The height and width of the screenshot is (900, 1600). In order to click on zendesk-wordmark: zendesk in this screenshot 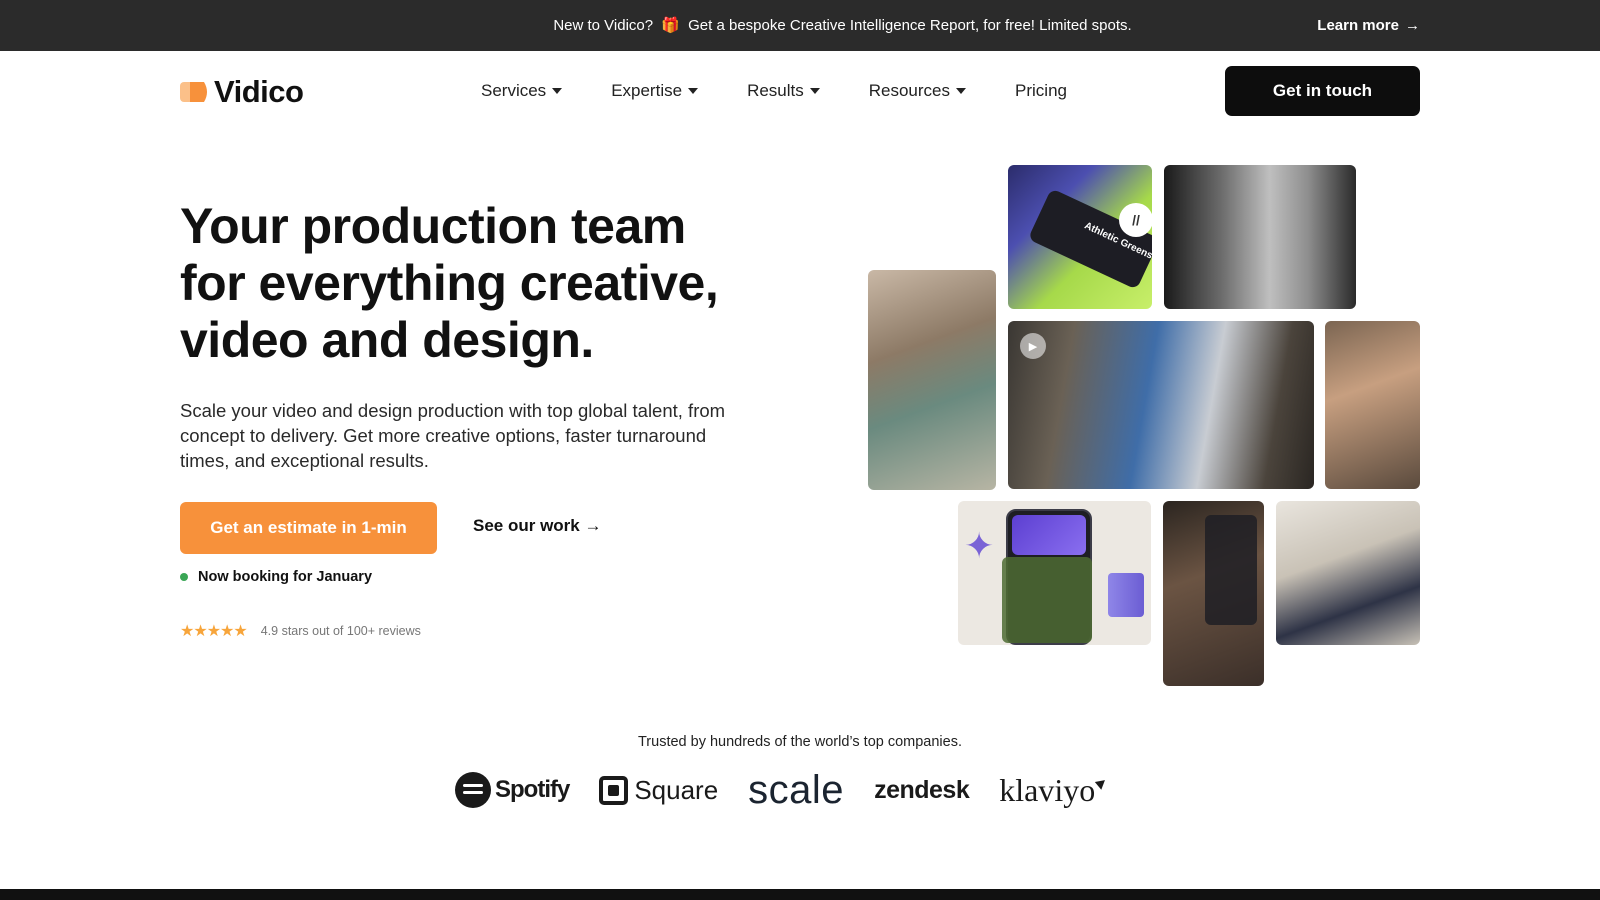, I will do `click(922, 789)`.